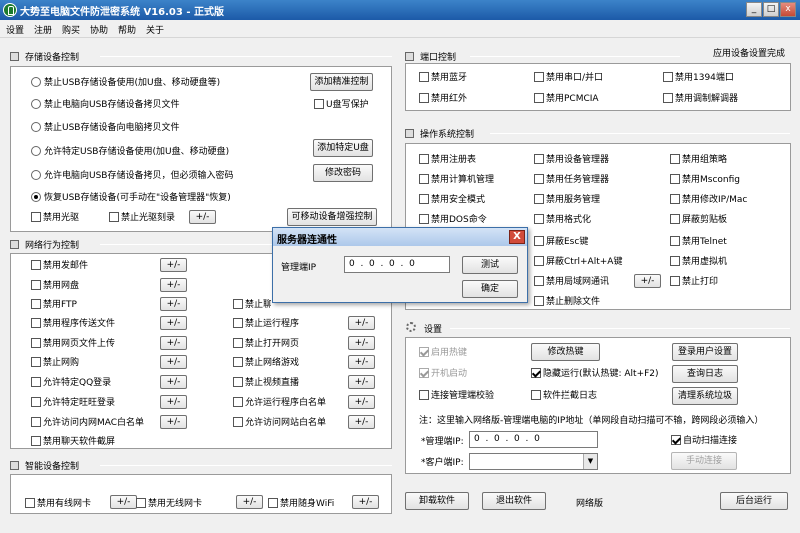 Image resolution: width=800 pixels, height=533 pixels. I want to click on close-button: x, so click(788, 9).